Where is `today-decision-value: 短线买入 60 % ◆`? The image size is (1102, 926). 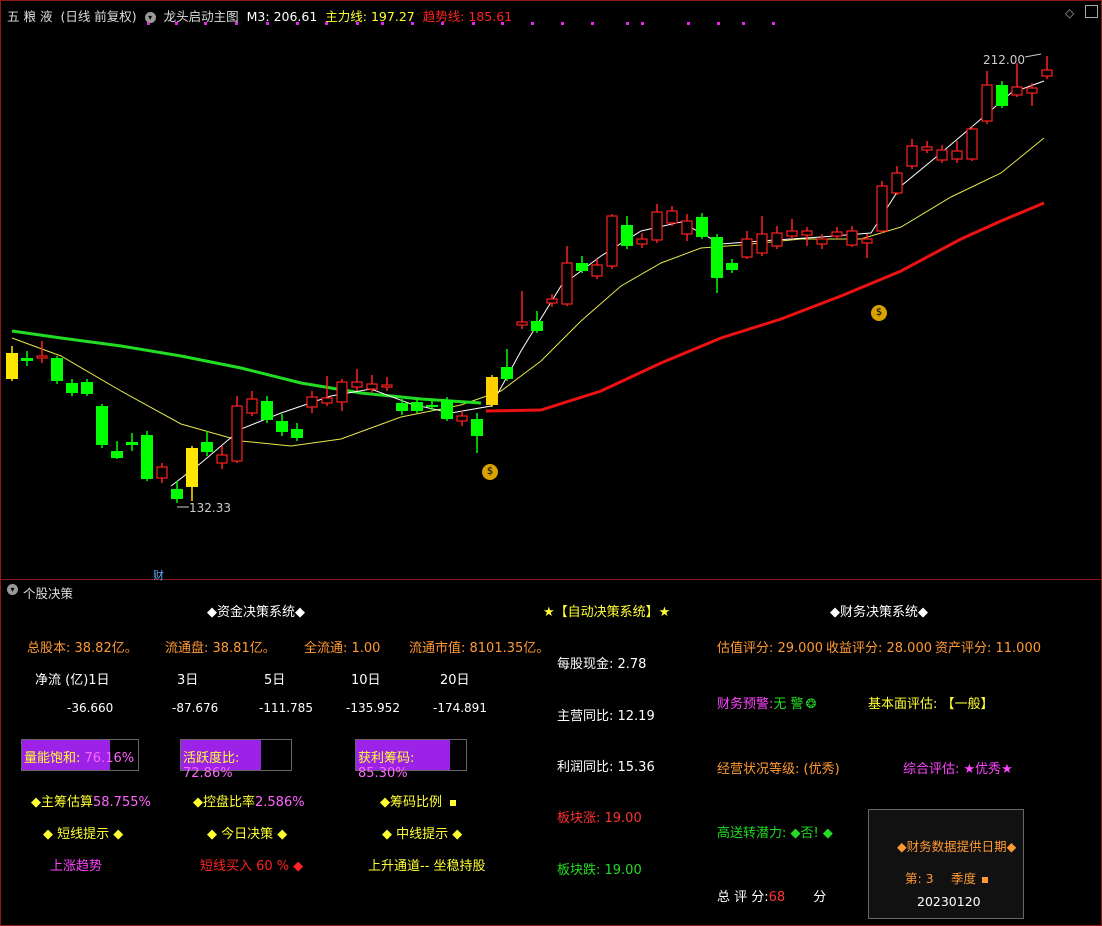 today-decision-value: 短线买入 60 % ◆ is located at coordinates (251, 864).